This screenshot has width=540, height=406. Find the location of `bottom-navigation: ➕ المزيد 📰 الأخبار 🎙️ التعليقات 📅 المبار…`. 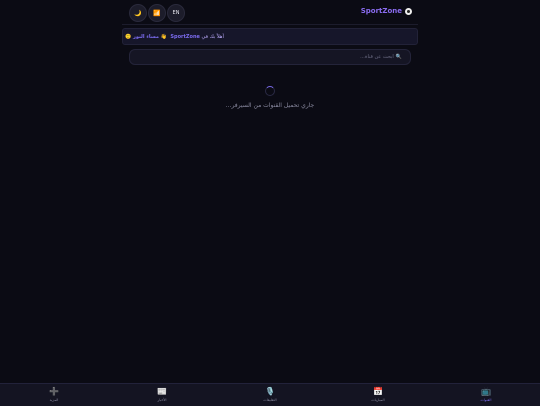

bottom-navigation: ➕ المزيد 📰 الأخبار 🎙️ التعليقات 📅 المبار… is located at coordinates (270, 394).